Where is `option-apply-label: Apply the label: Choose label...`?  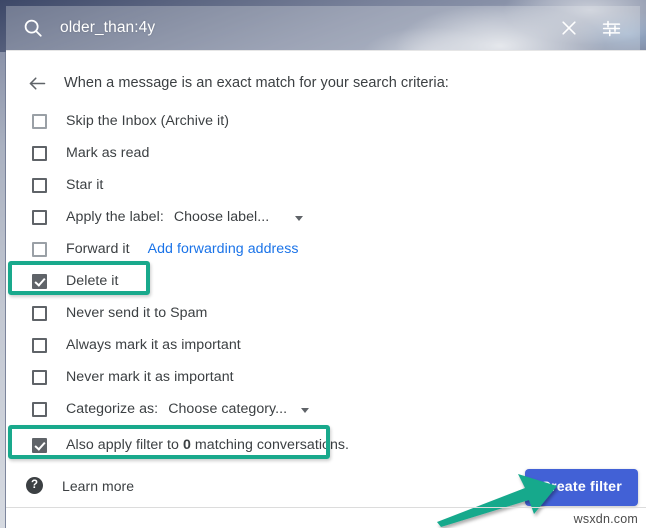 option-apply-label: Apply the label: Choose label... is located at coordinates (326, 217).